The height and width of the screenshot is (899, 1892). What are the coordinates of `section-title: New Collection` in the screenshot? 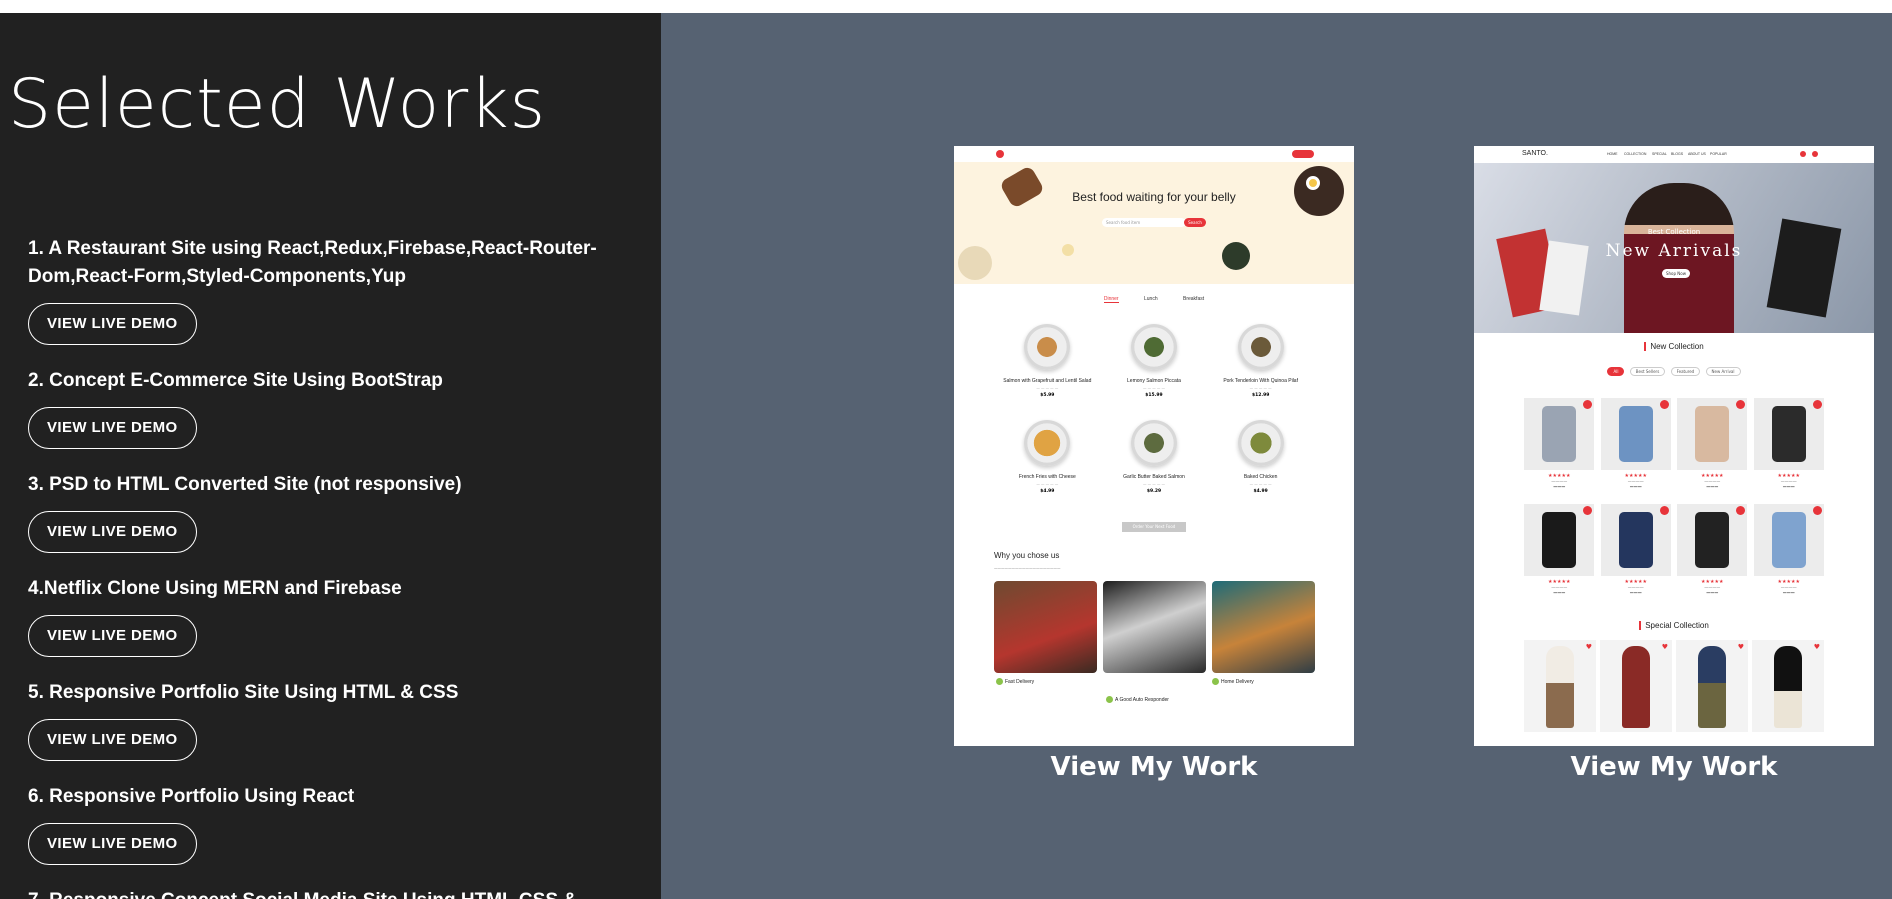 It's located at (1674, 346).